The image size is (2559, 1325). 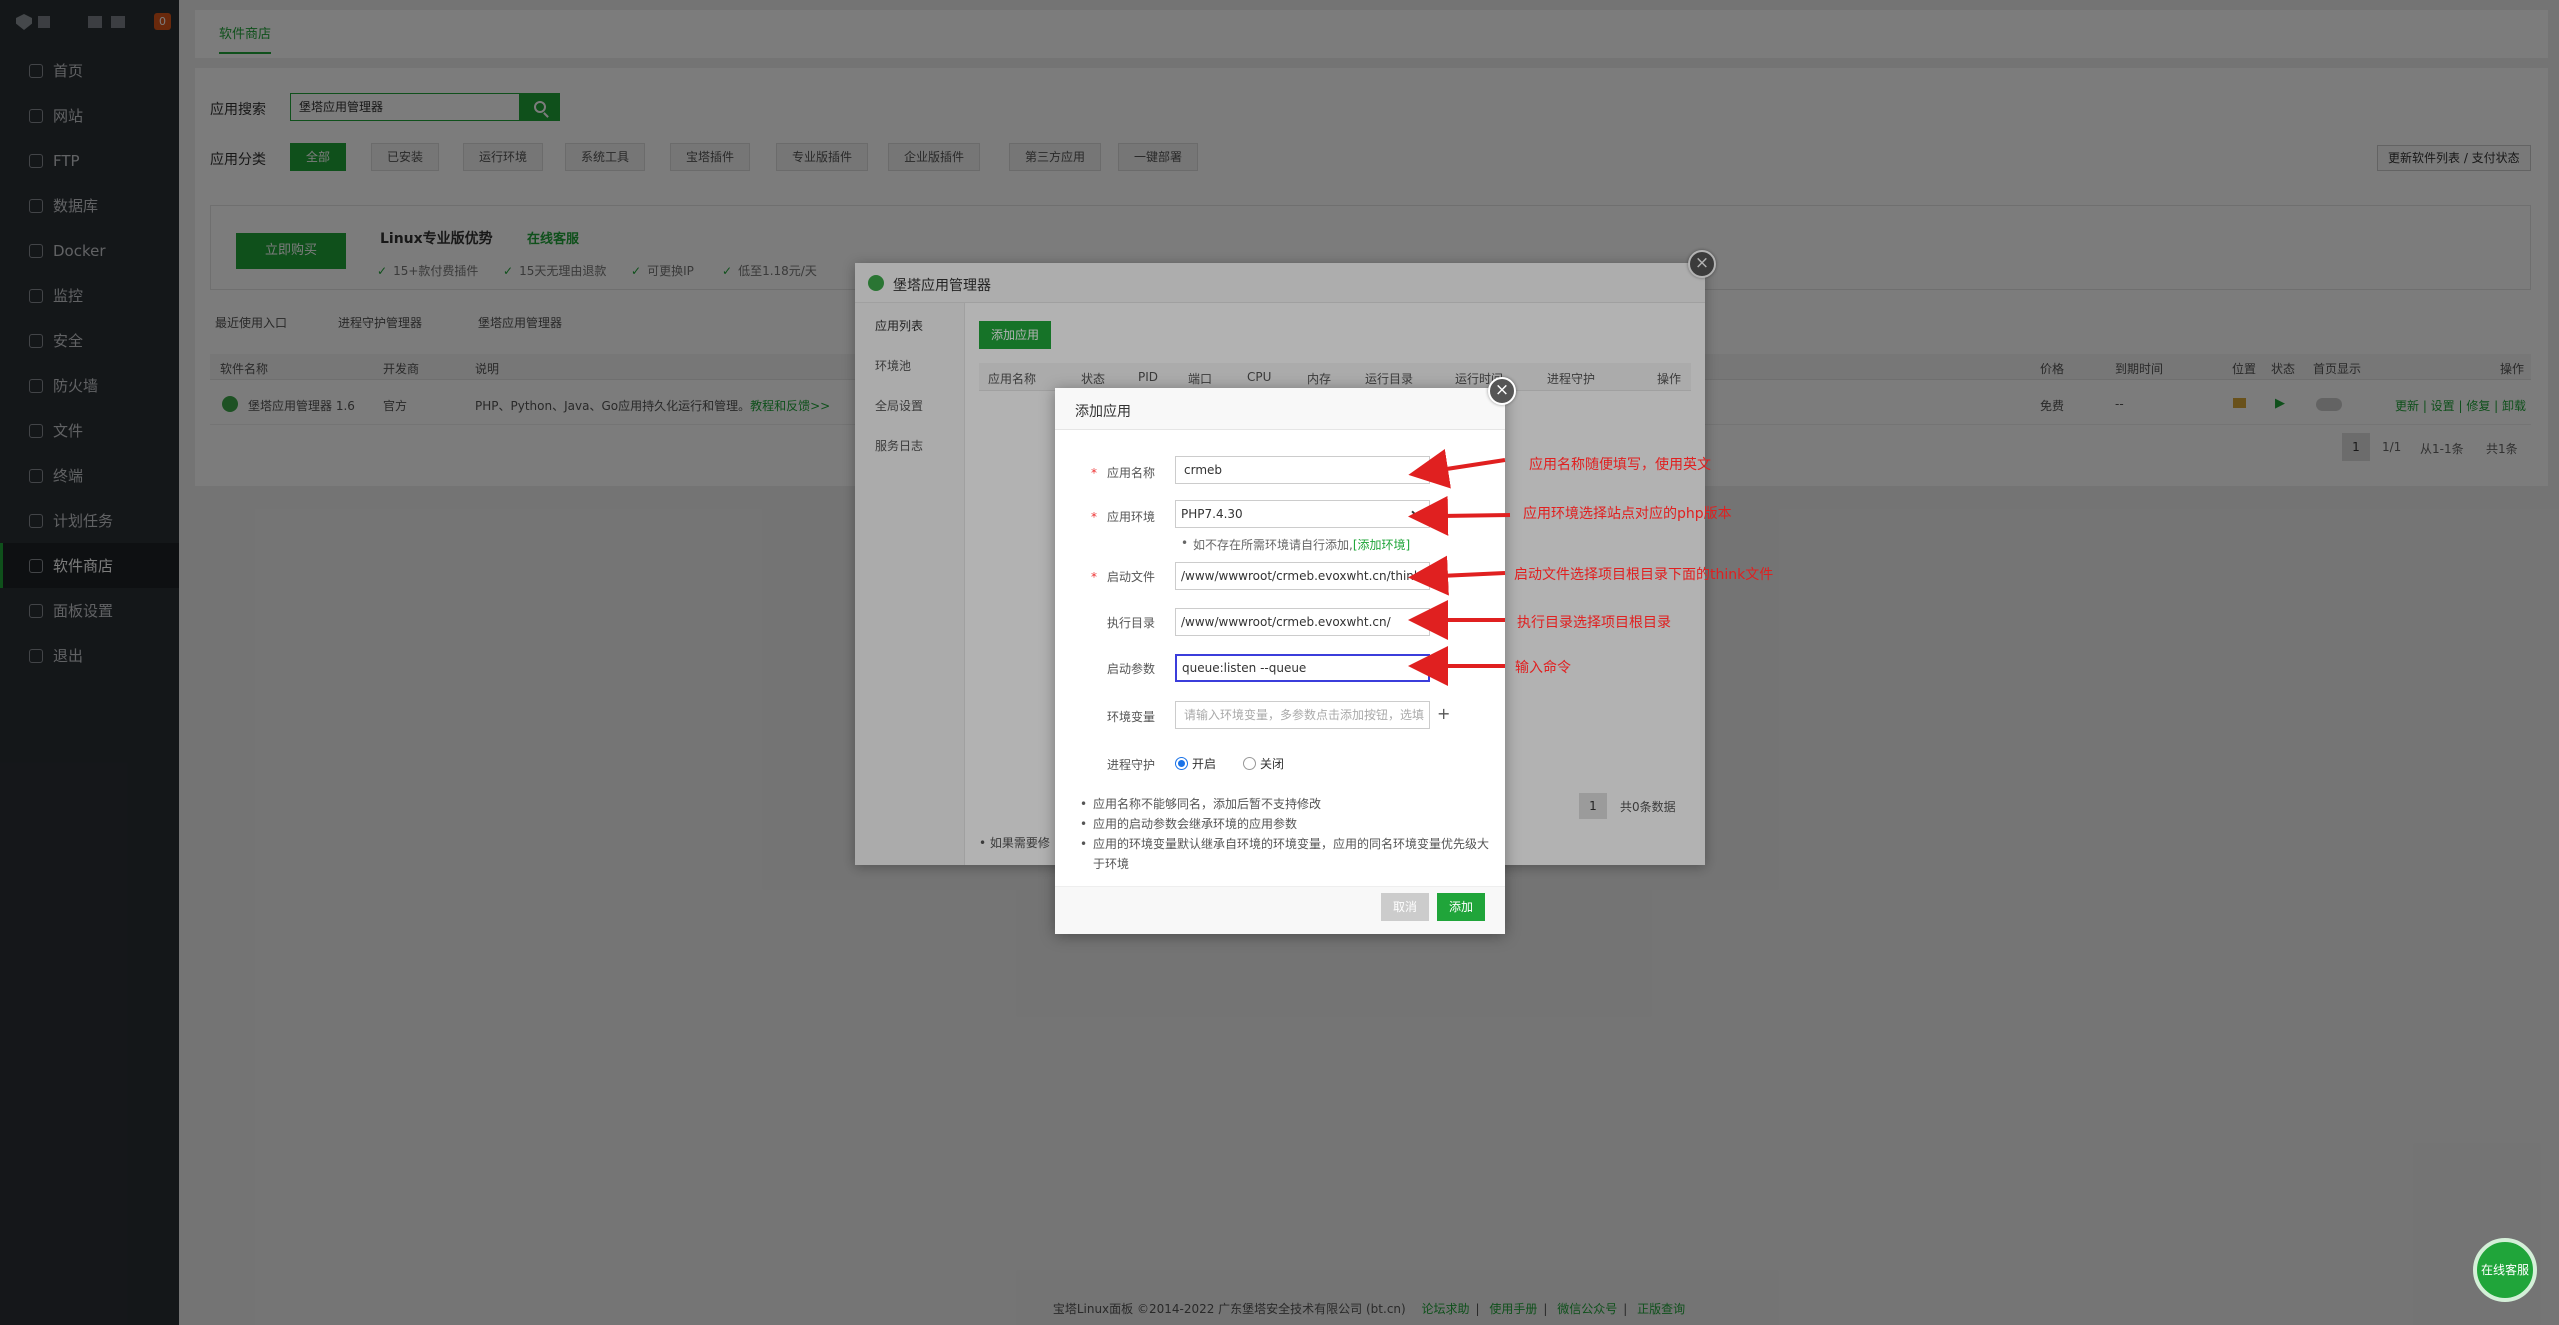 I want to click on annotation-4: 执行目录选择项目根目录, so click(x=1594, y=623).